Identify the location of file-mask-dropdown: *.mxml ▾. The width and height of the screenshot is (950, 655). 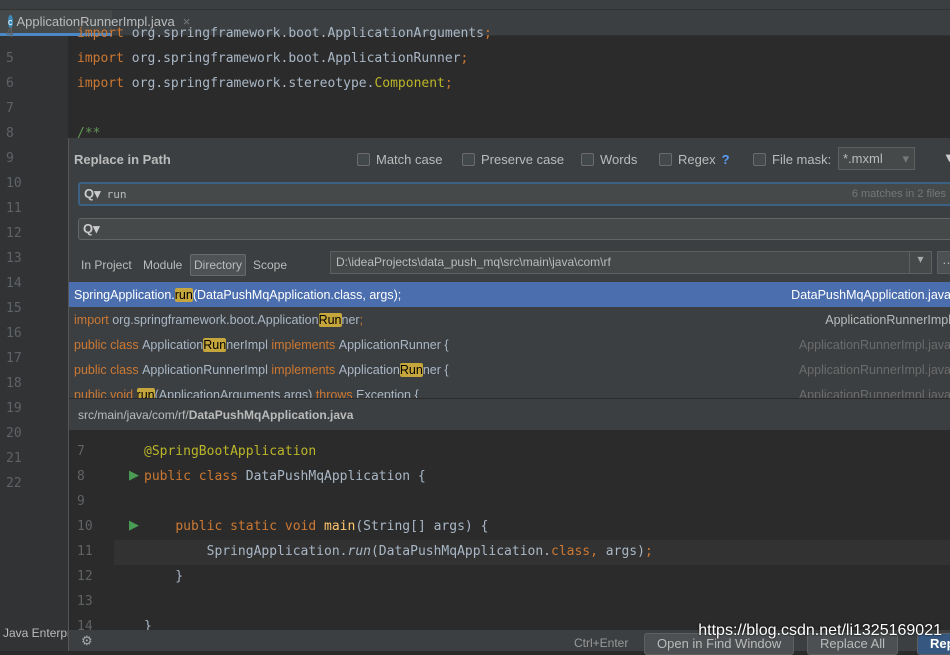
(876, 158).